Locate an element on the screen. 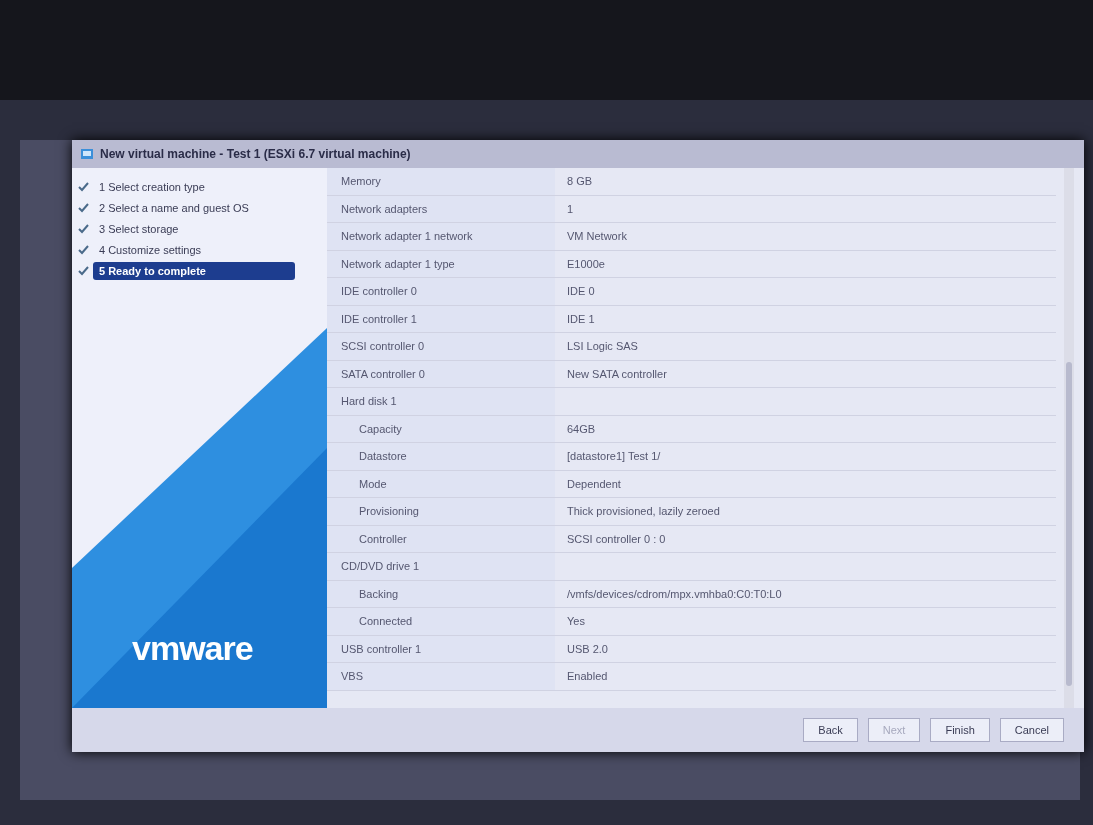 The height and width of the screenshot is (825, 1093). setting-value: /vmfs/devices/cdrom/mpx.vmhba0:C0:T0:L0 is located at coordinates (674, 593).